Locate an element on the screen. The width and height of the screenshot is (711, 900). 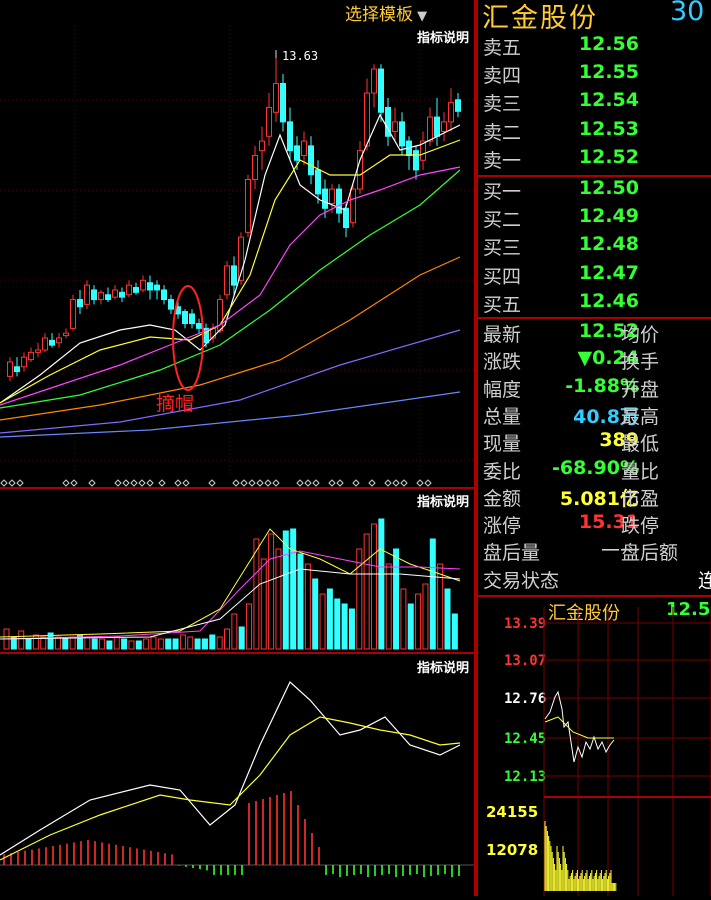
volume-chart: 指标说明 is located at coordinates (237, 570).